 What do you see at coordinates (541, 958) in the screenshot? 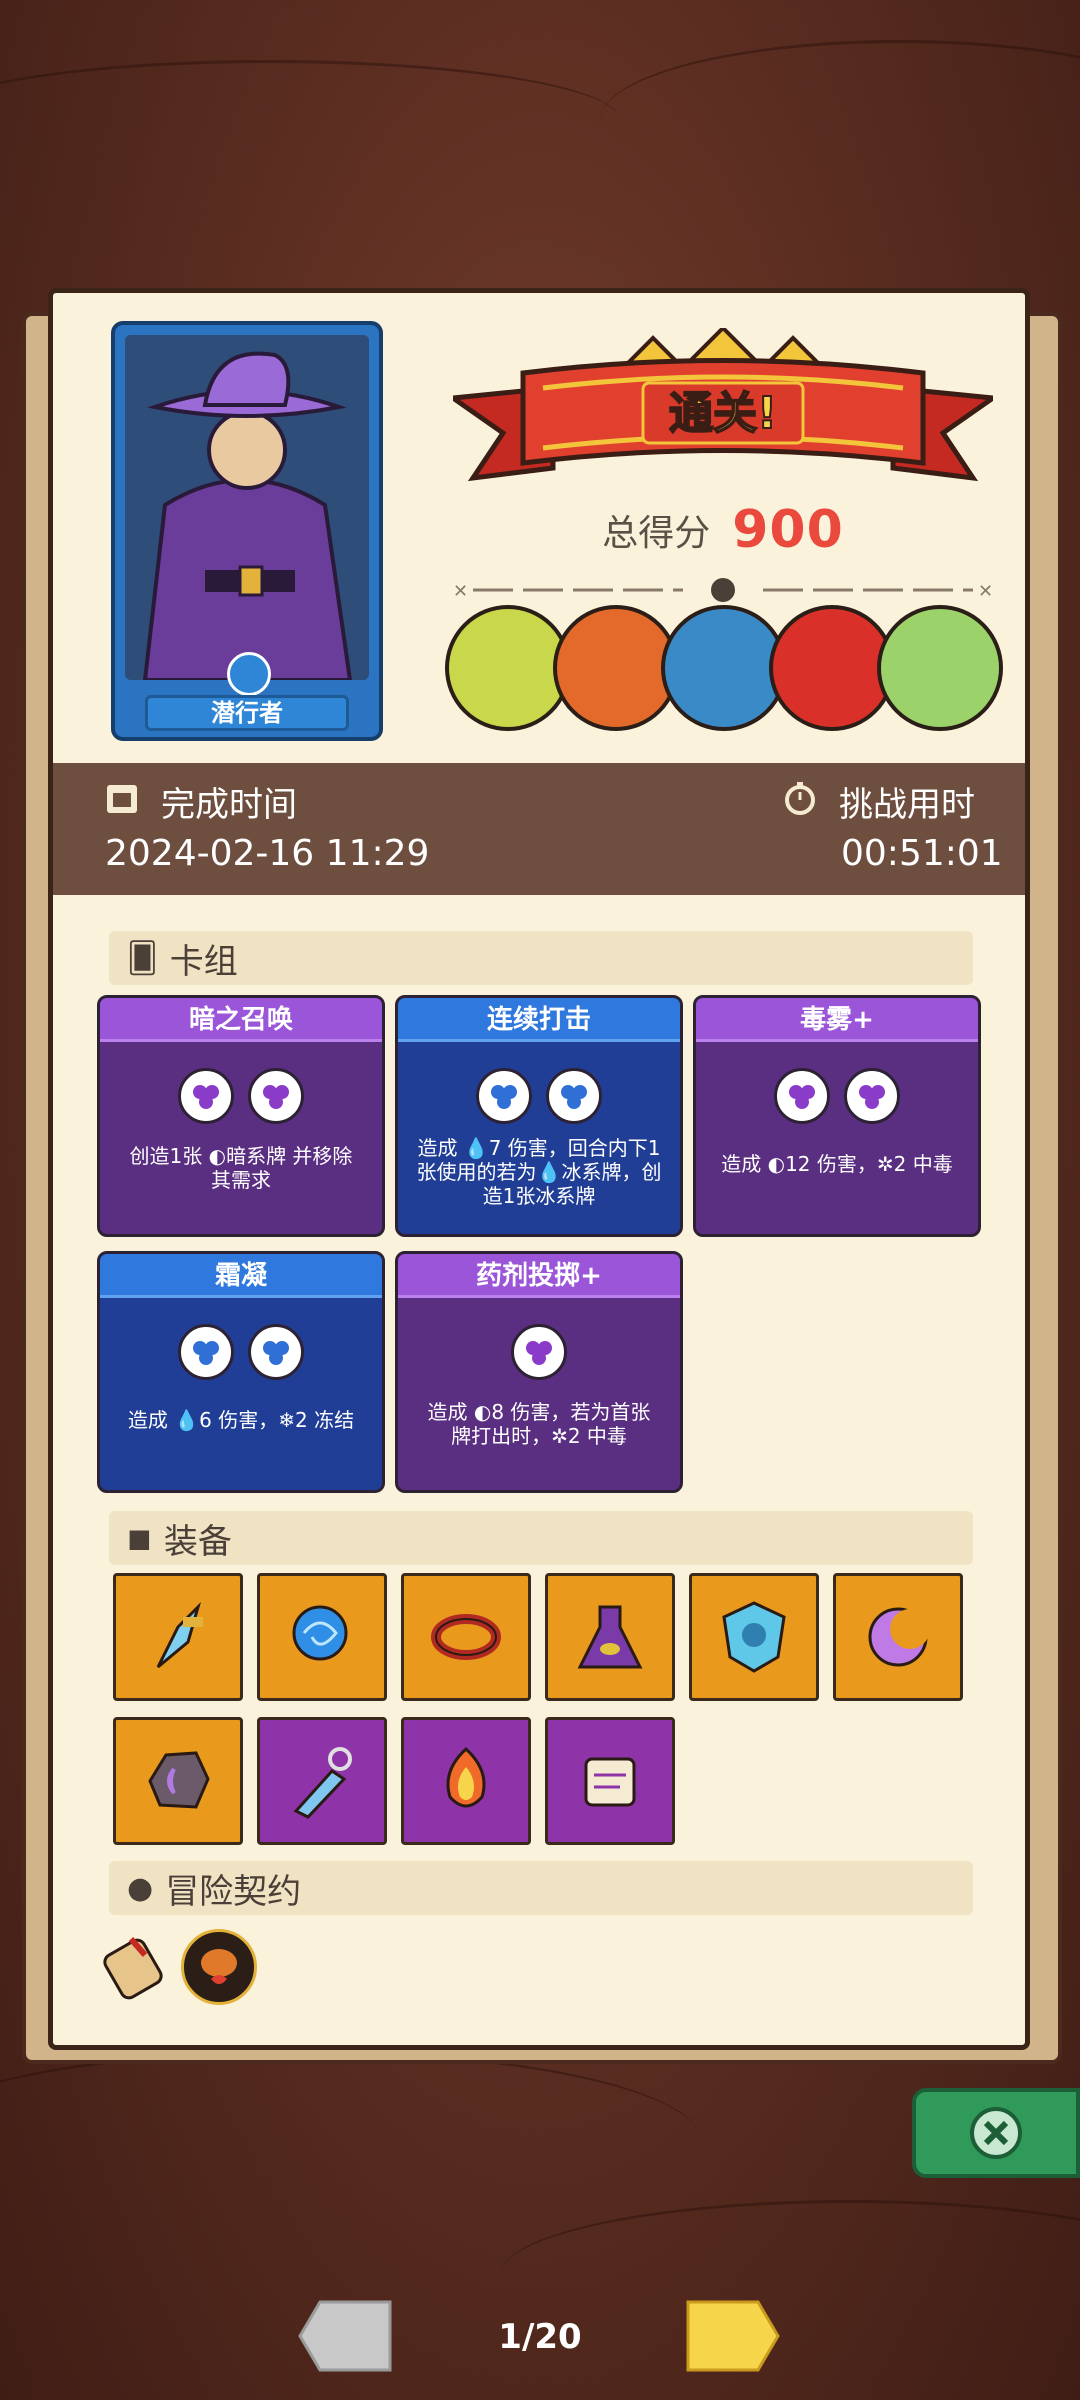
I see `deck-section-header: 🂠 卡组` at bounding box center [541, 958].